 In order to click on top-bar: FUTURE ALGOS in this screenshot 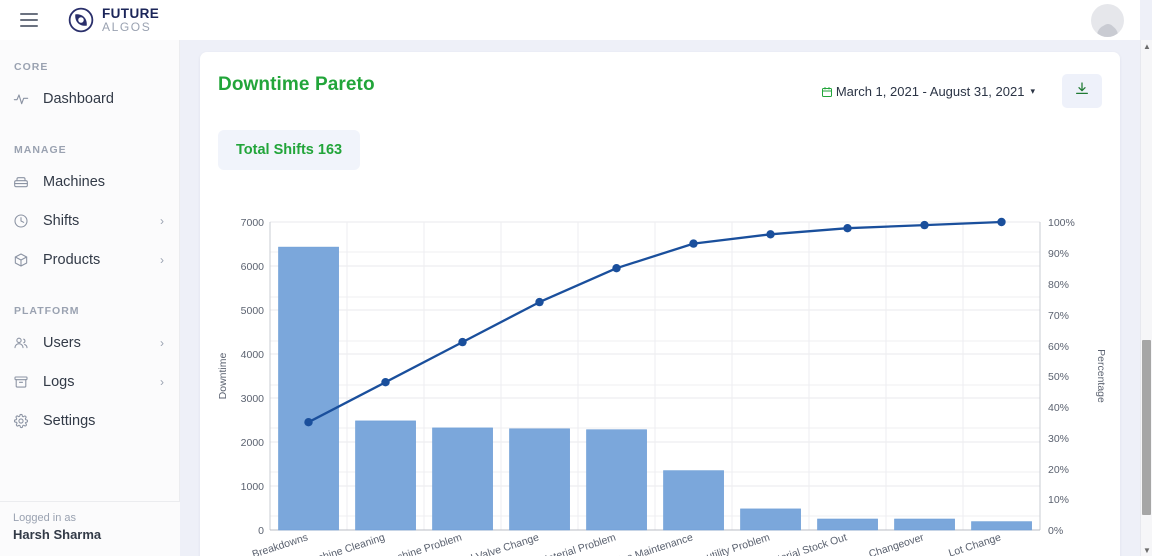, I will do `click(570, 20)`.